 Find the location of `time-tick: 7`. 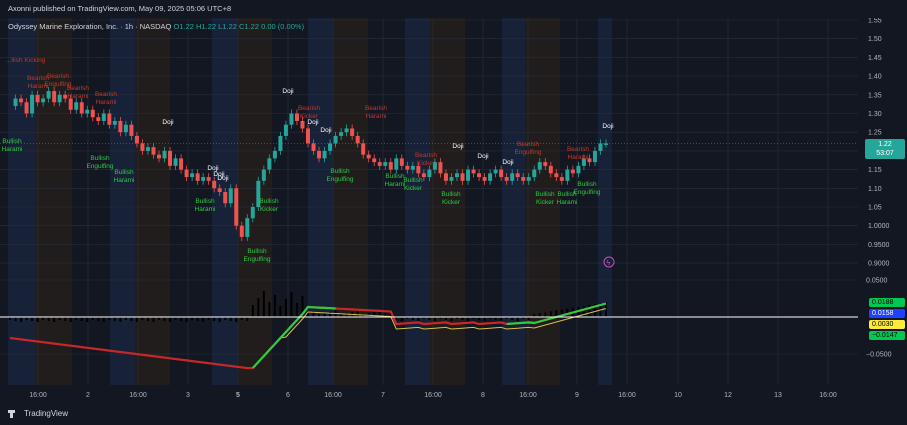

time-tick: 7 is located at coordinates (383, 395).